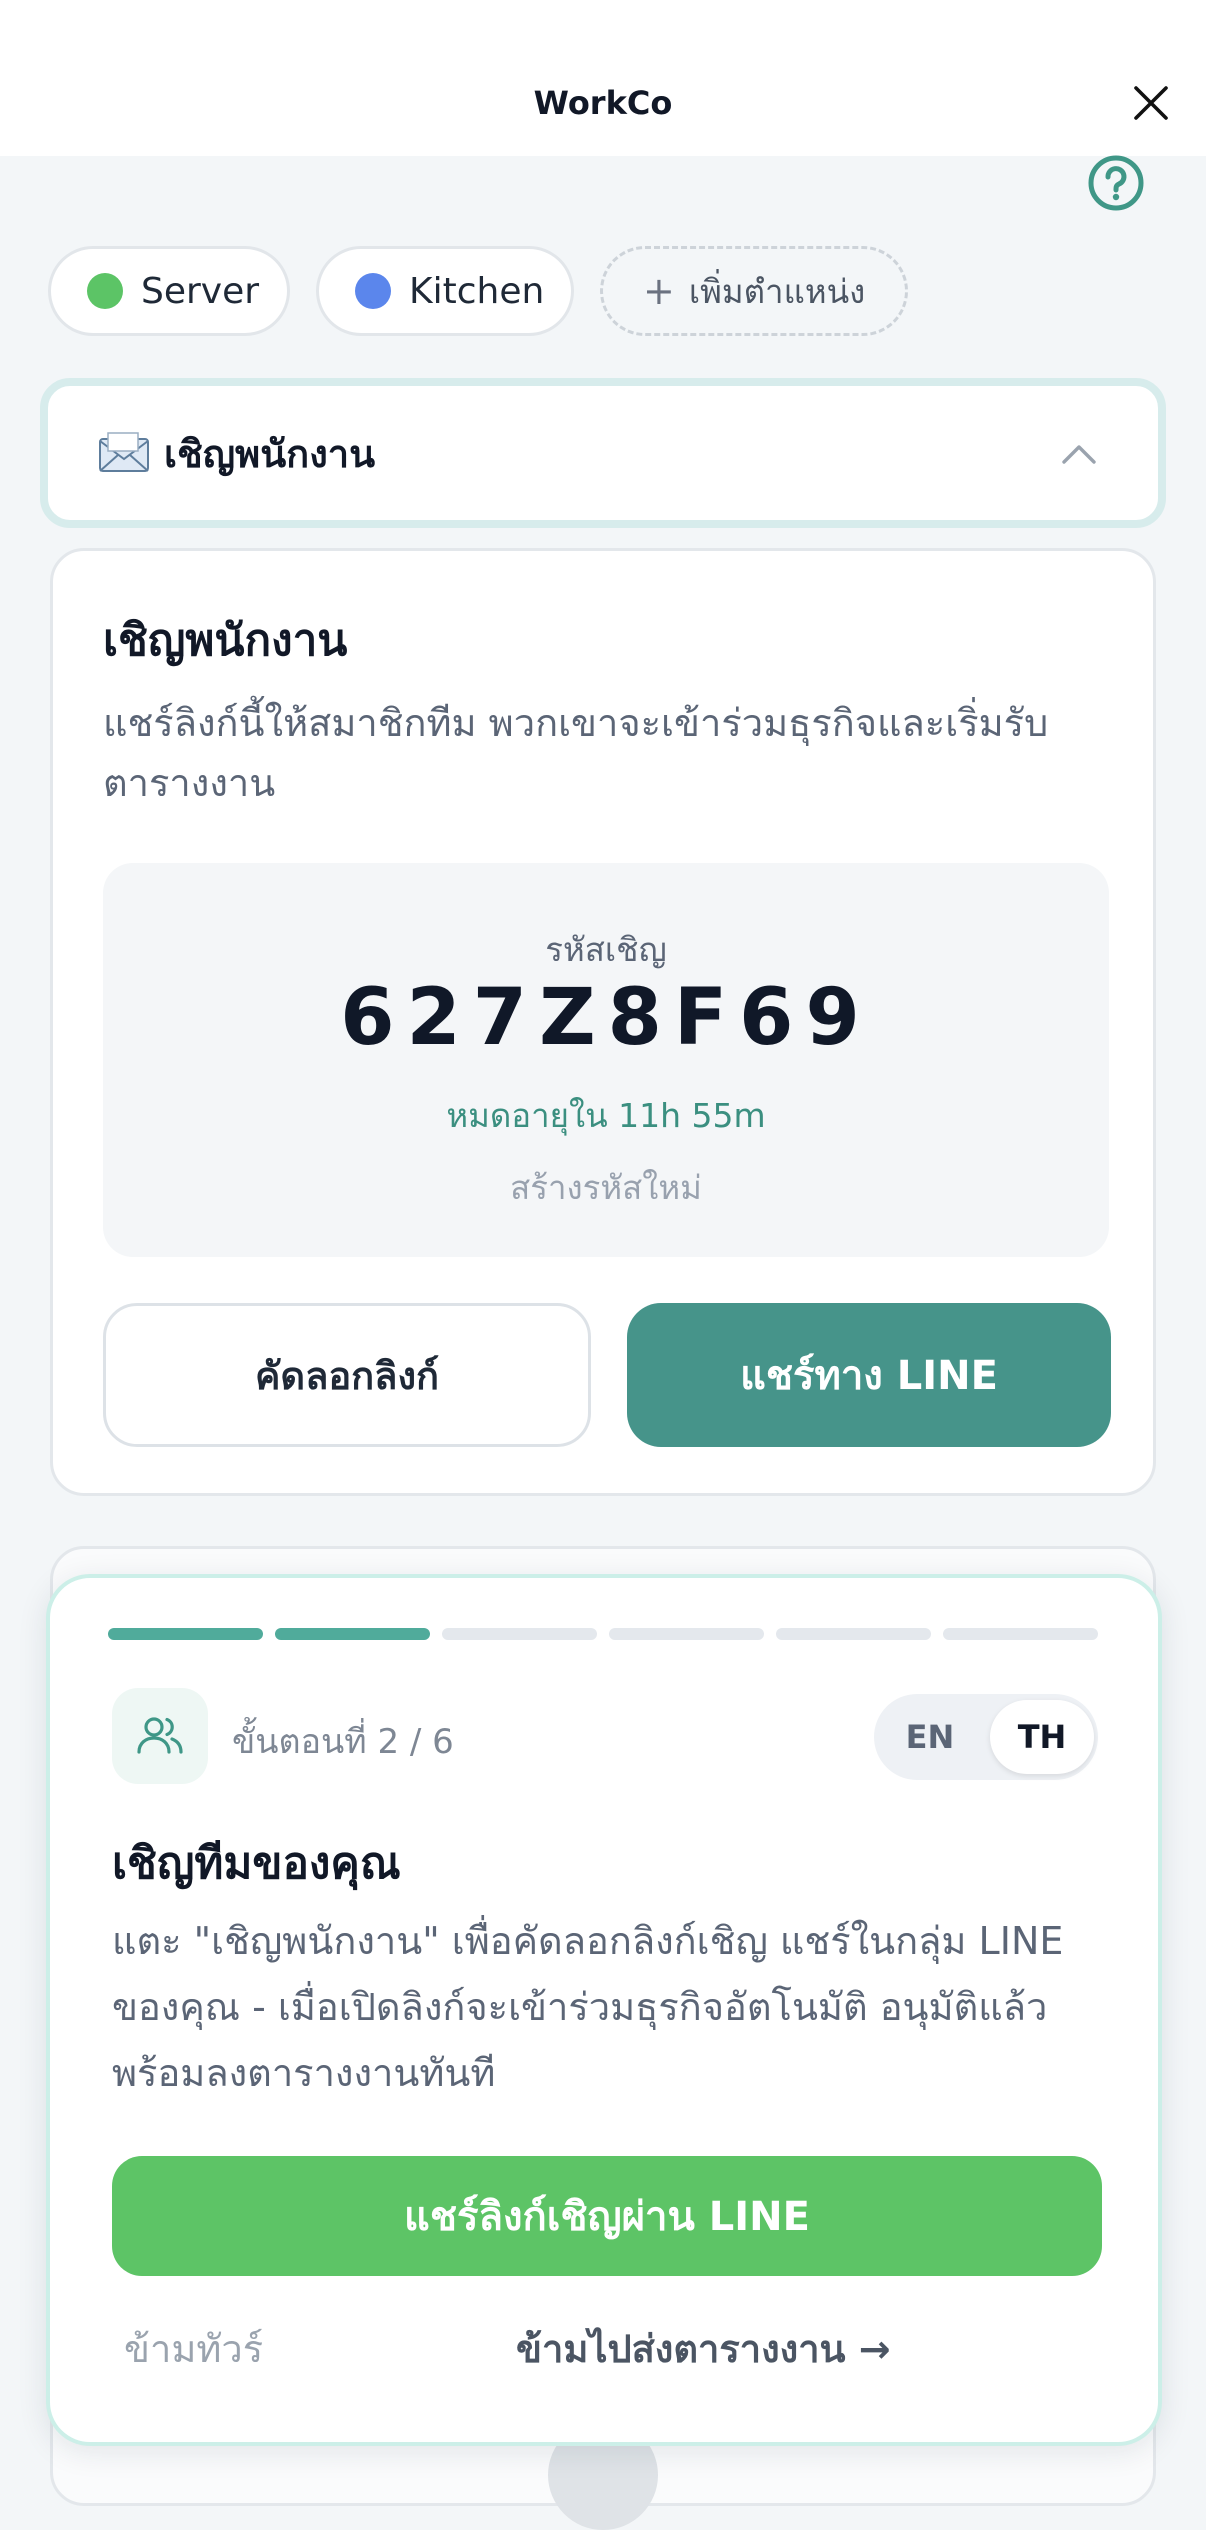 The height and width of the screenshot is (2530, 1206). I want to click on copy-link-button: คัดลอกลิงก์, so click(347, 1375).